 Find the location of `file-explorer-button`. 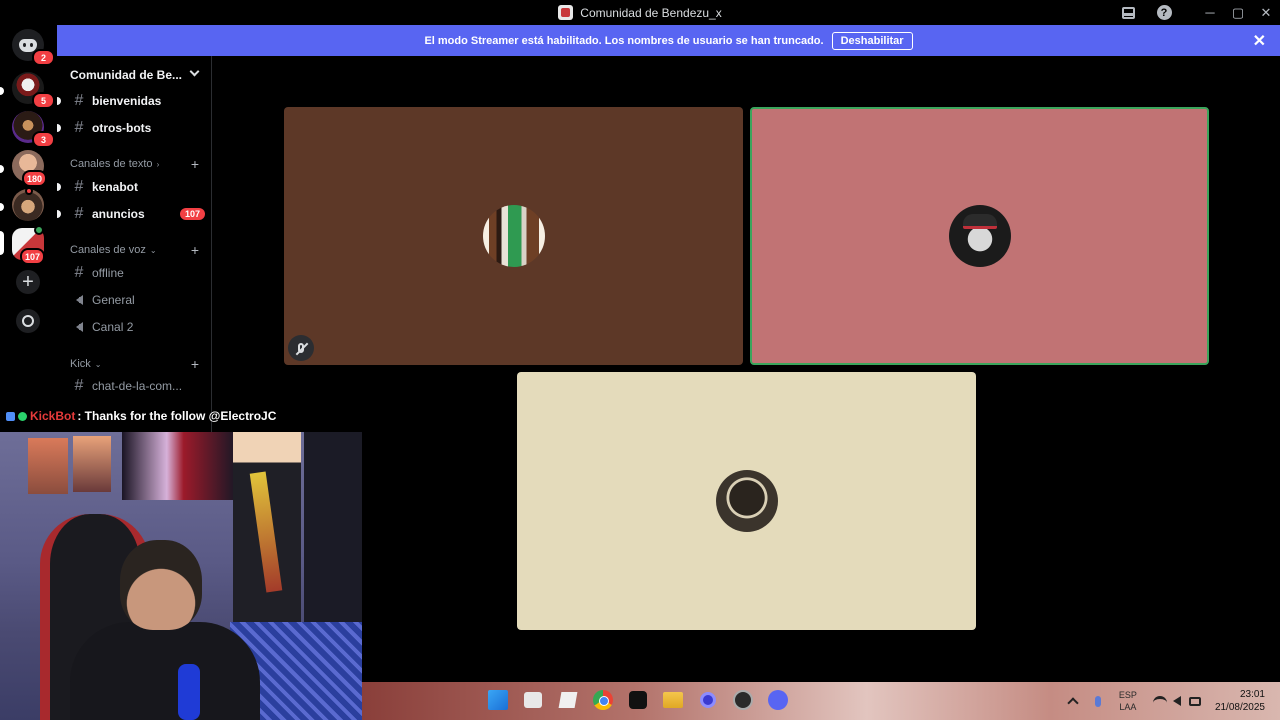

file-explorer-button is located at coordinates (673, 700).